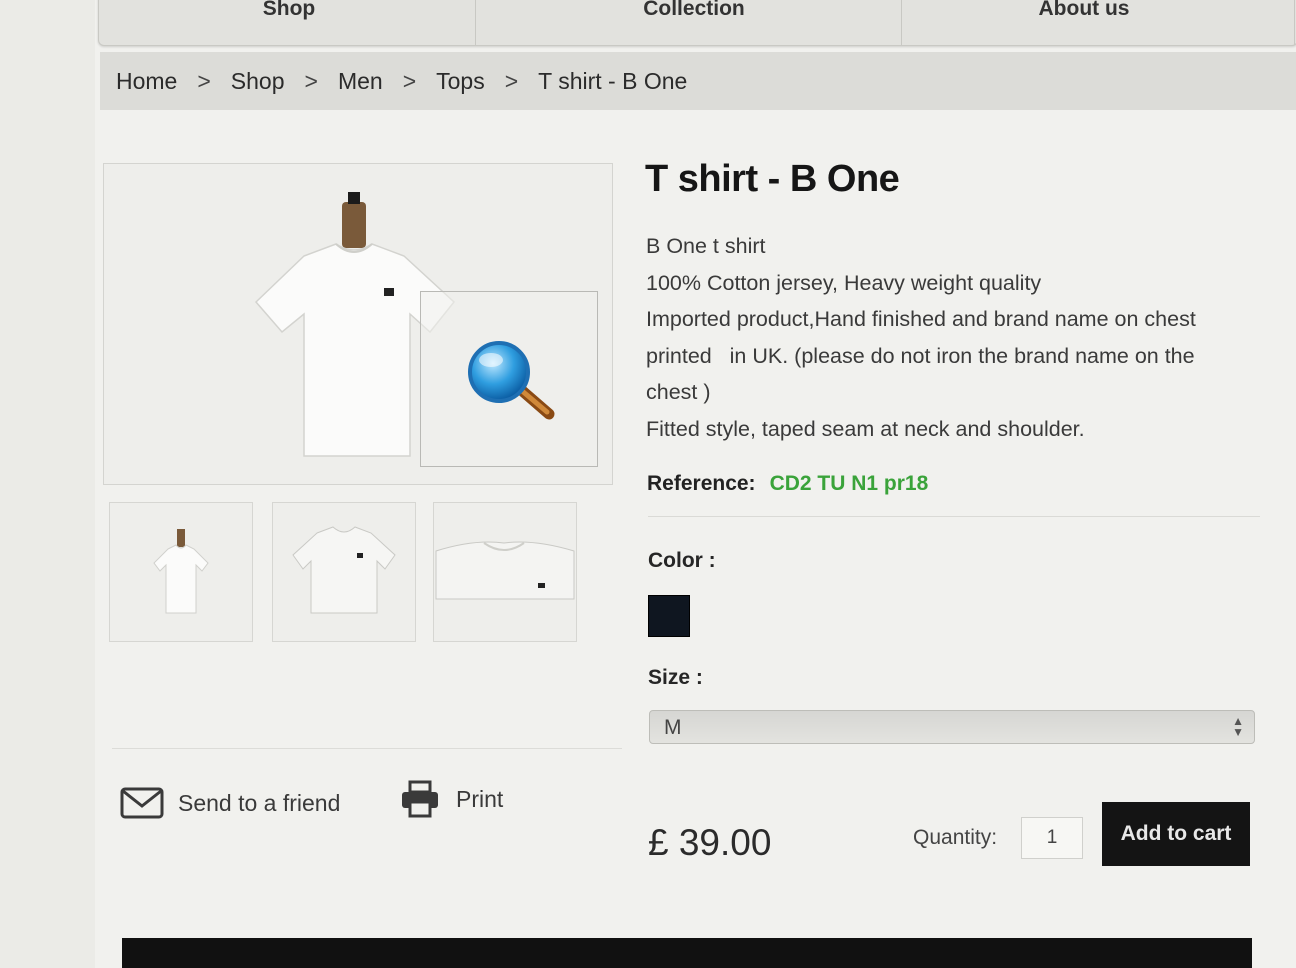  What do you see at coordinates (849, 483) in the screenshot?
I see `reference-value: CD2 TU N1 pr18` at bounding box center [849, 483].